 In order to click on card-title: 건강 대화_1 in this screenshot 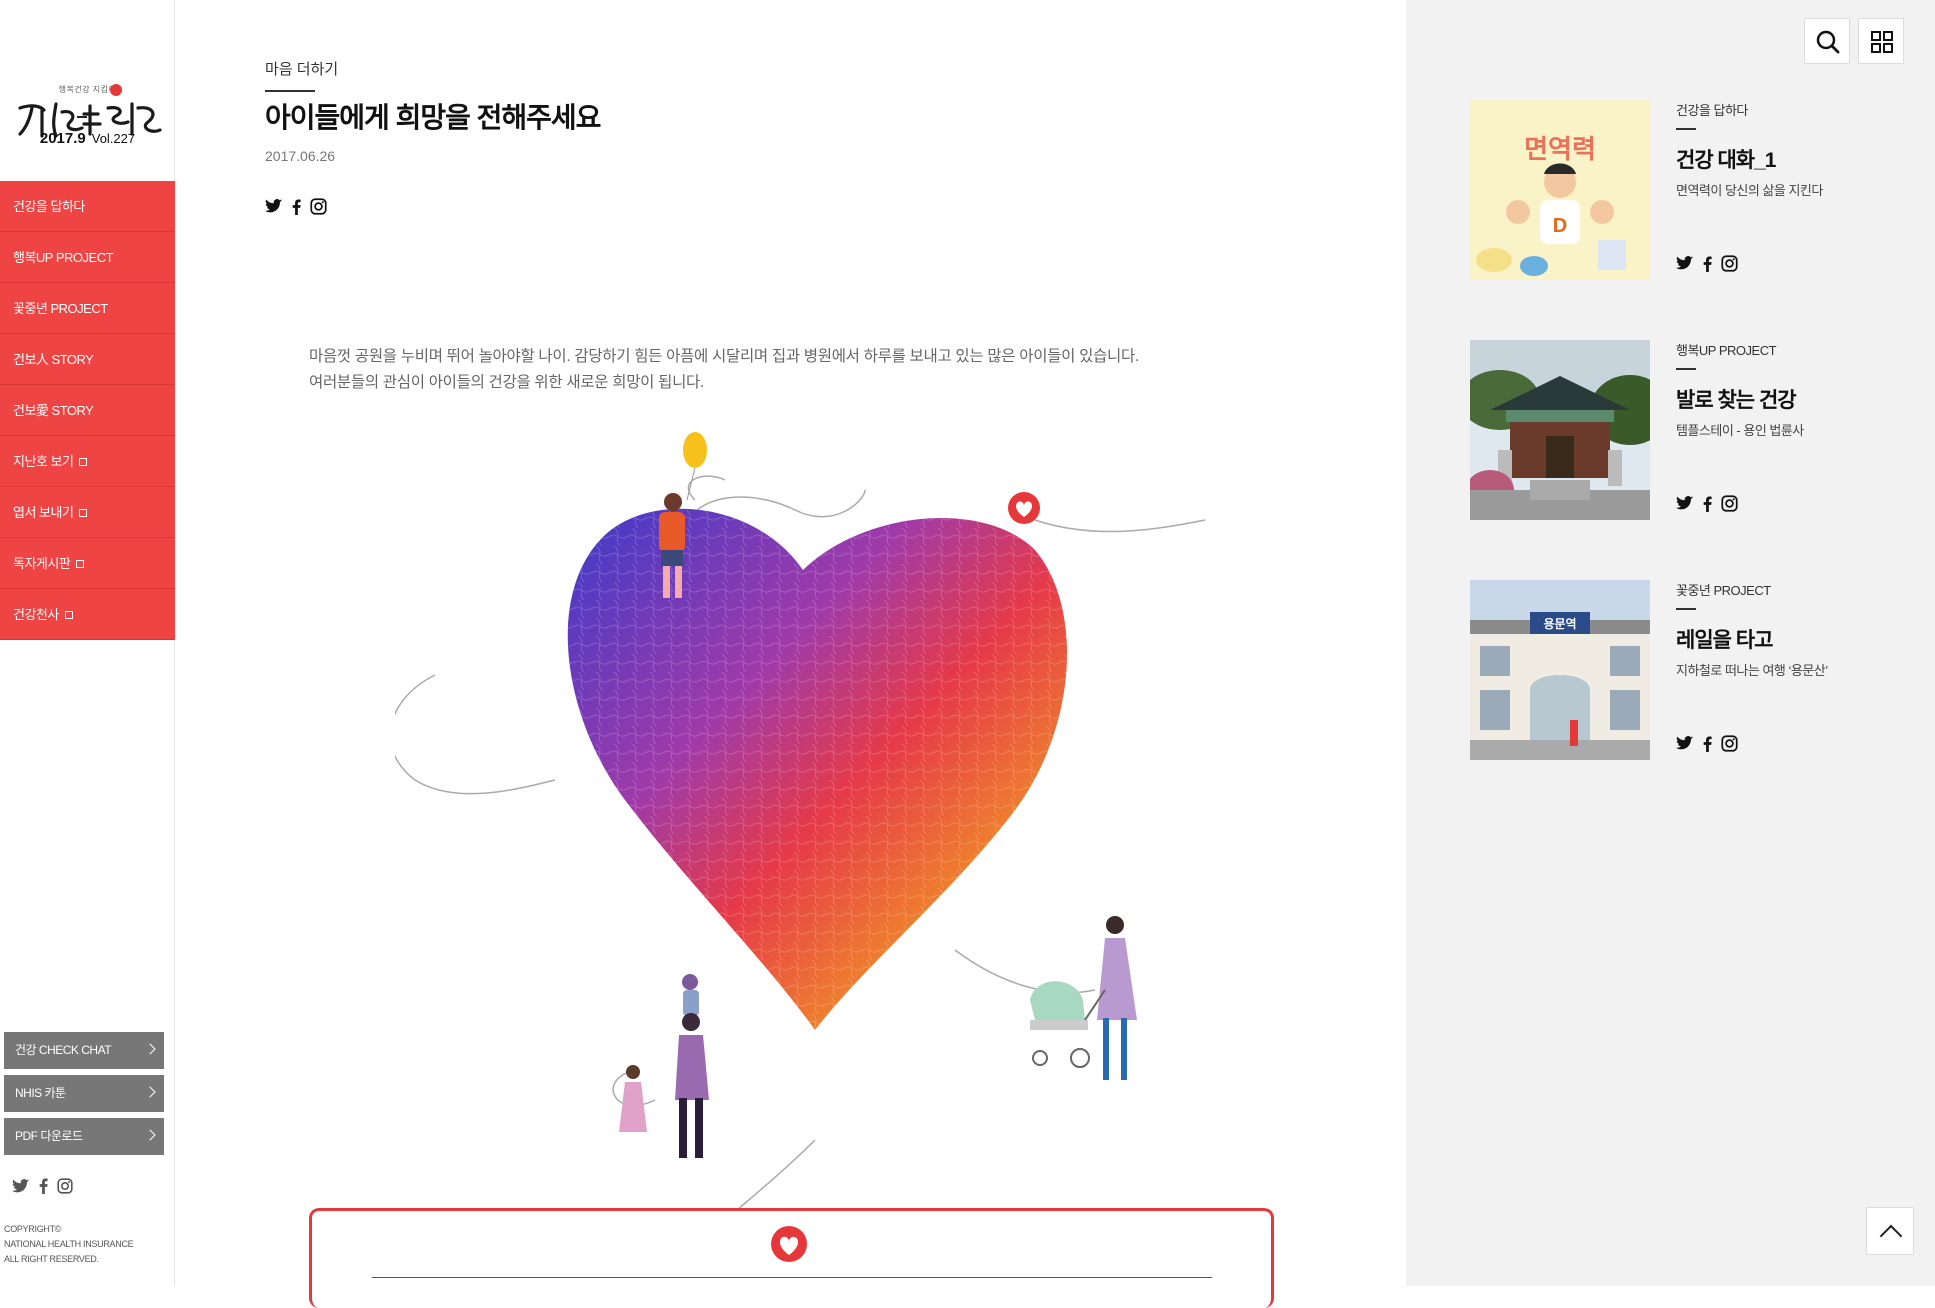, I will do `click(1726, 159)`.